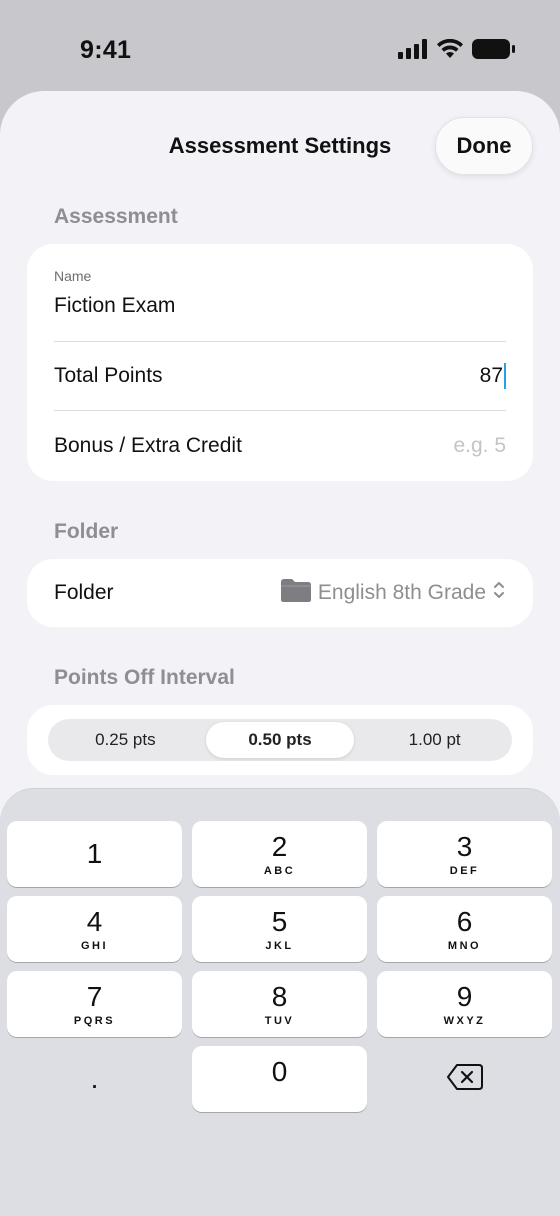 The width and height of the screenshot is (560, 1216). What do you see at coordinates (84, 592) in the screenshot?
I see `folder-label: Folder` at bounding box center [84, 592].